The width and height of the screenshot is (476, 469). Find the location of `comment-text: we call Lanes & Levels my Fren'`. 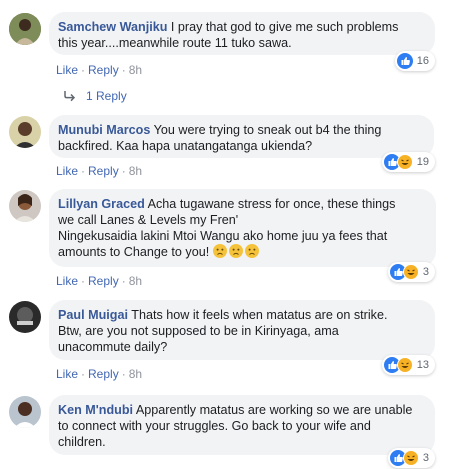

comment-text: we call Lanes & Levels my Fren' is located at coordinates (148, 220).